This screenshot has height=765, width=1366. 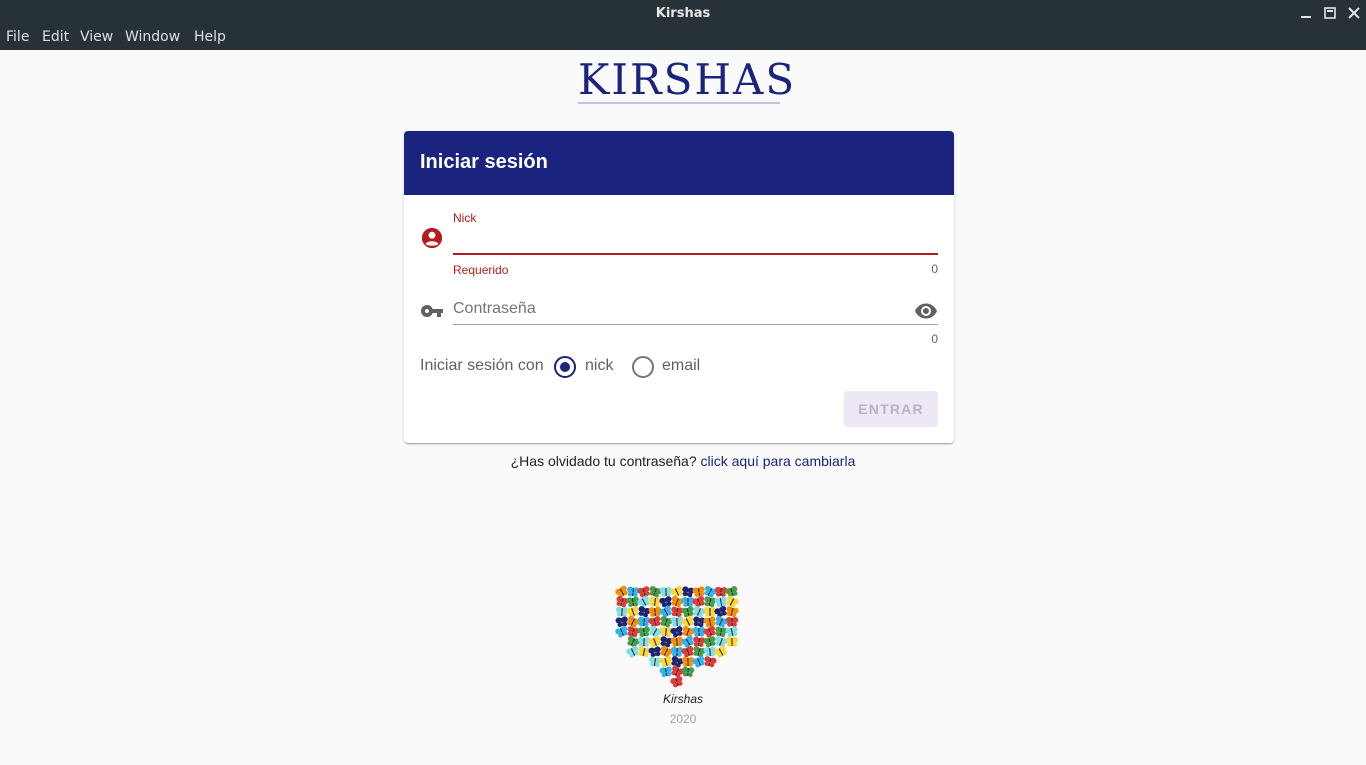 I want to click on radio-email-label: email, so click(x=681, y=366).